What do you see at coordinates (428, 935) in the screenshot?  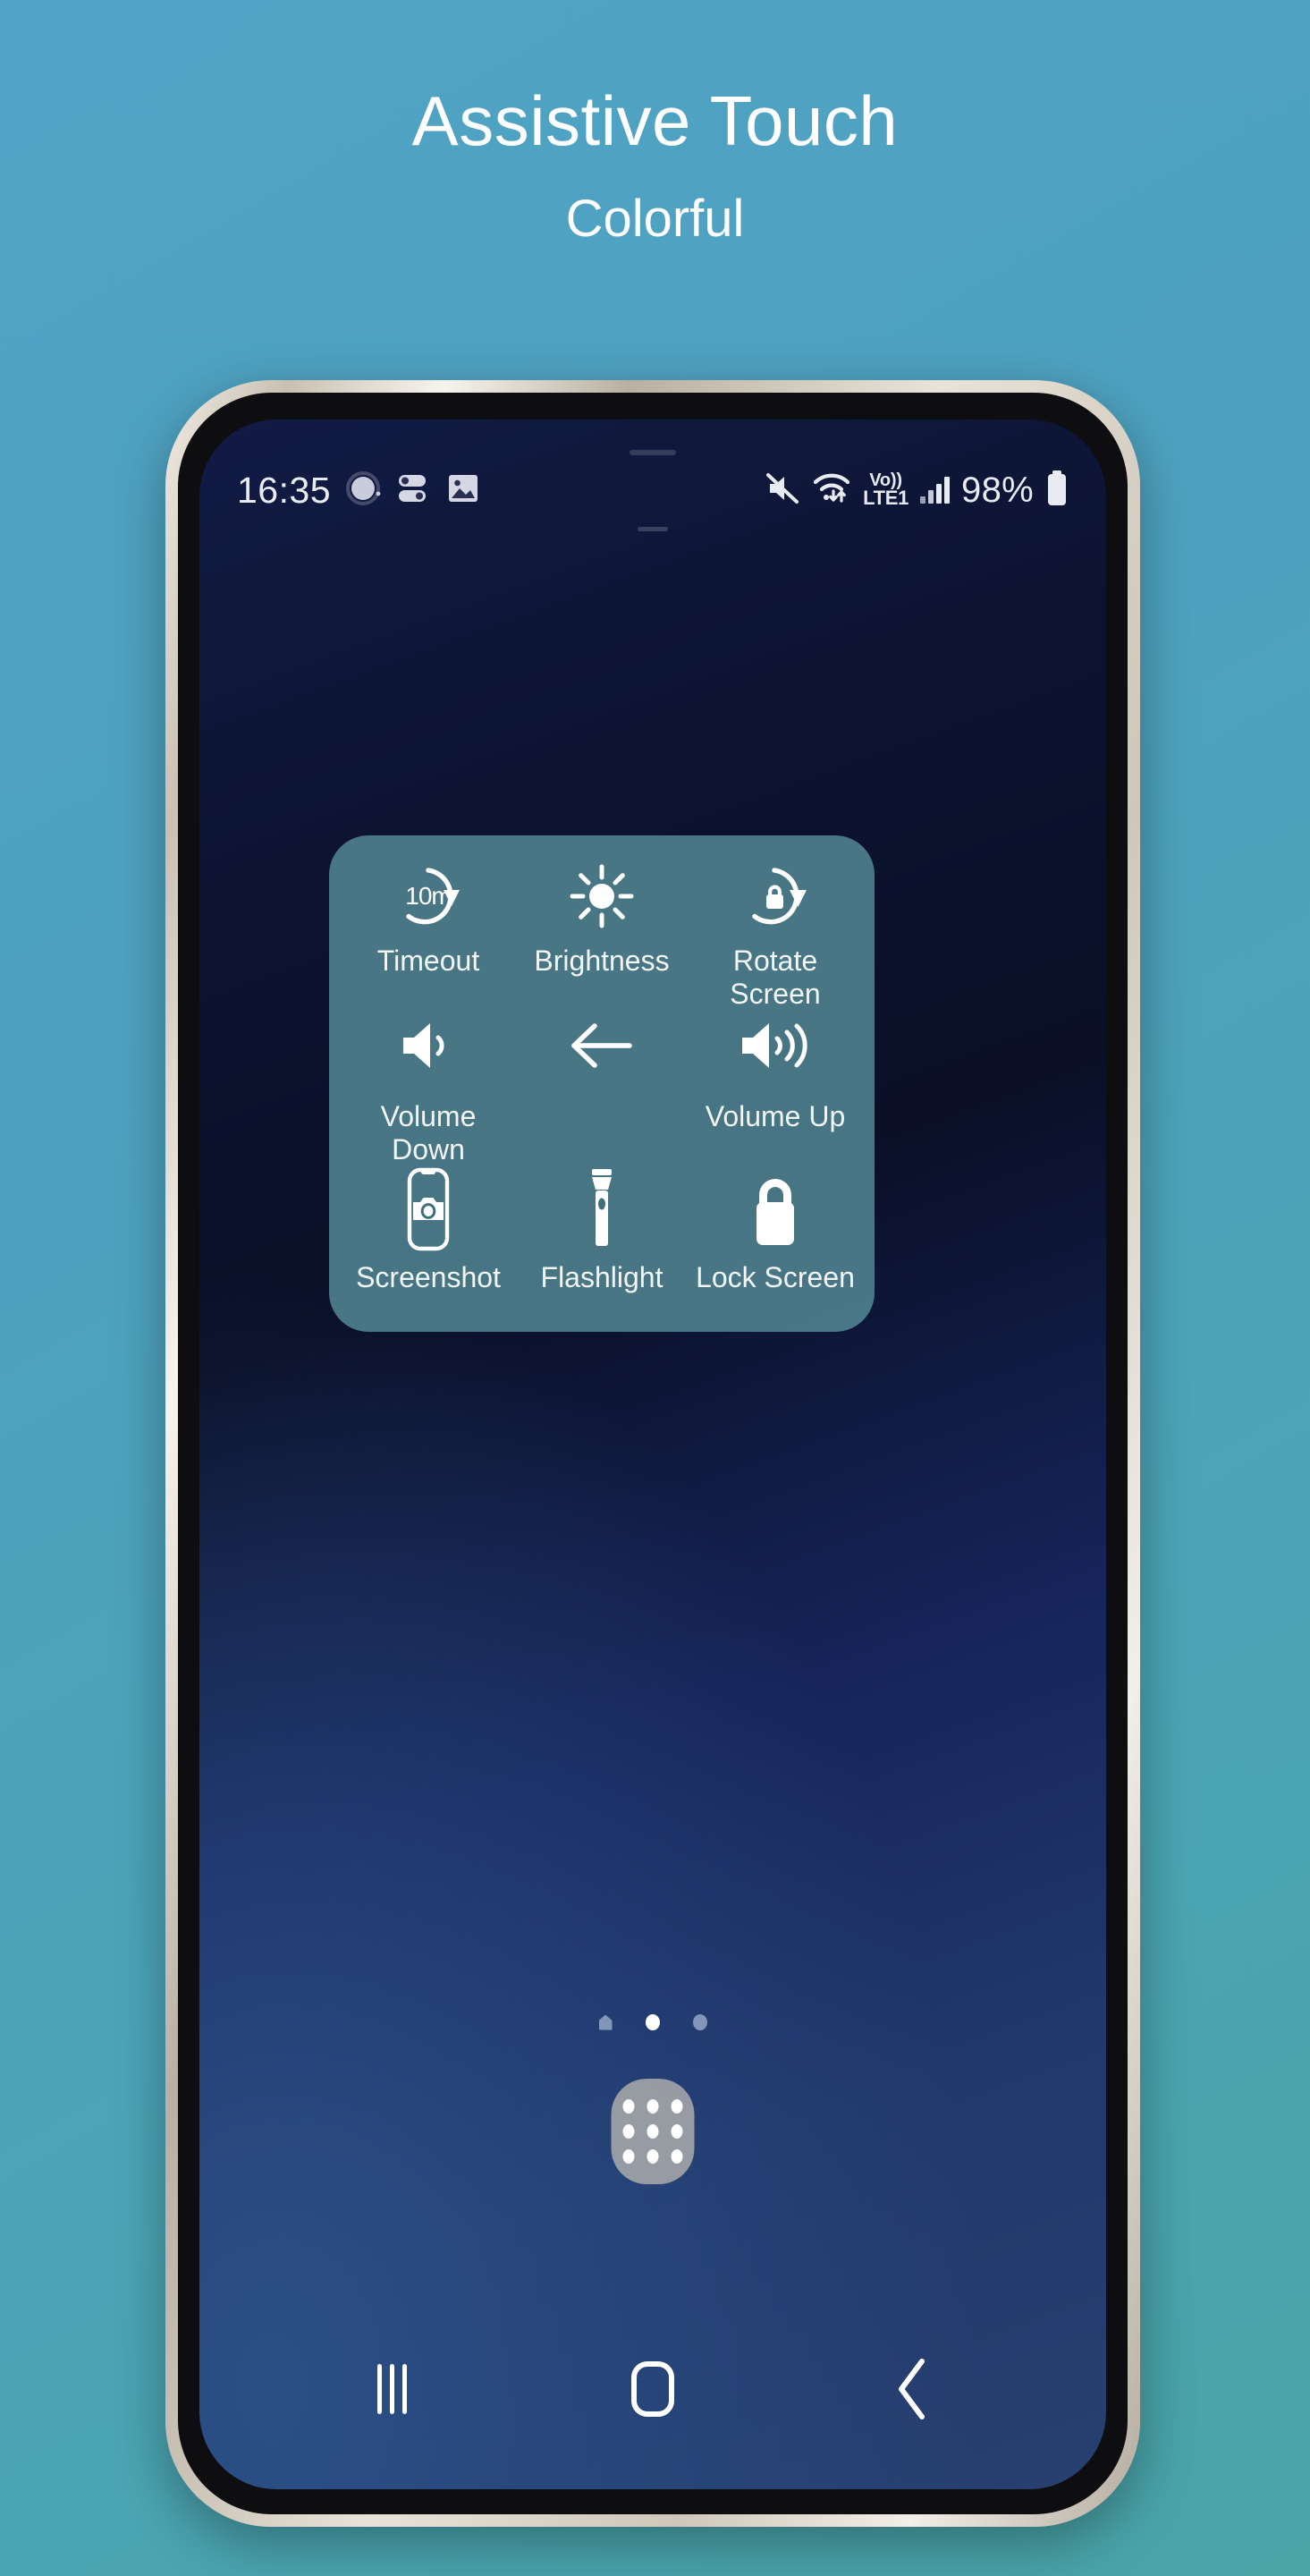 I see `assistive-item-timeout: 10m Timeout` at bounding box center [428, 935].